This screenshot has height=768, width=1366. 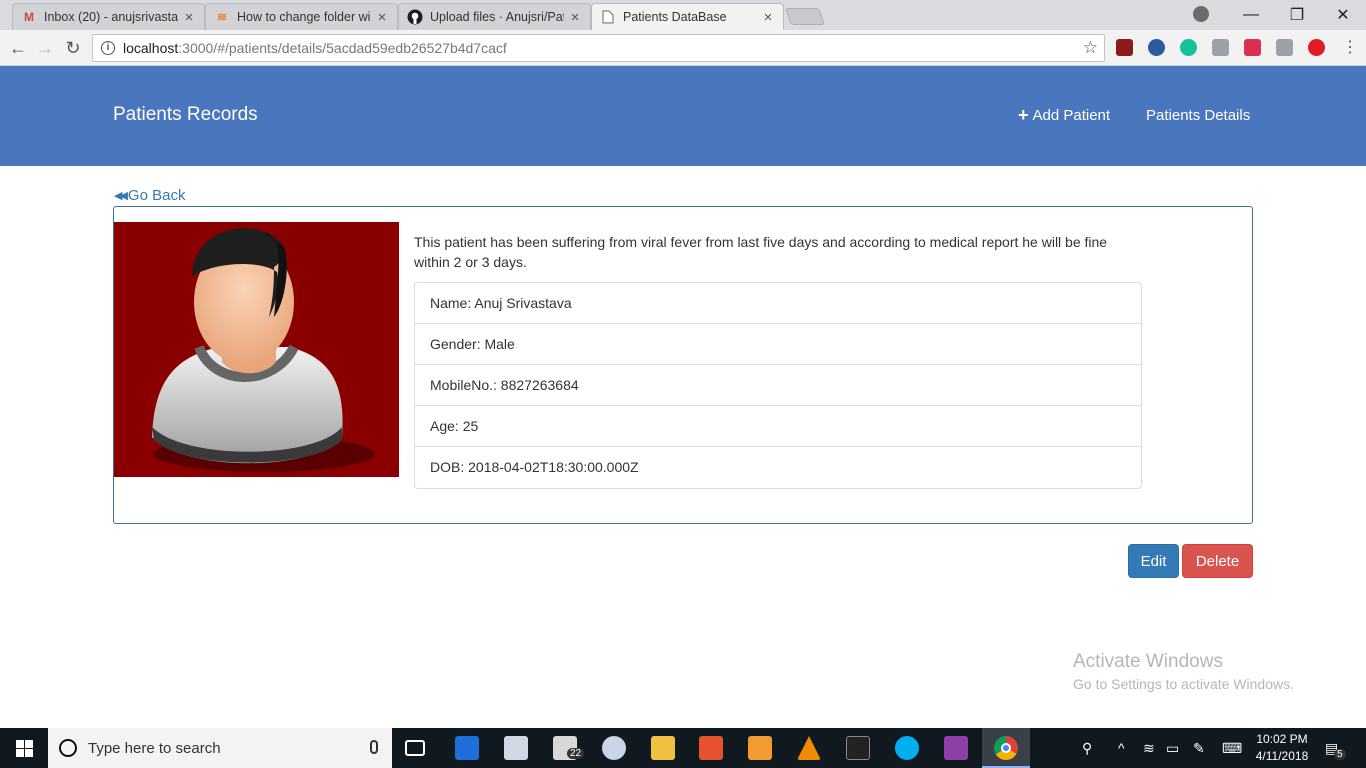 What do you see at coordinates (1087, 748) in the screenshot?
I see `people-icon: ⚲` at bounding box center [1087, 748].